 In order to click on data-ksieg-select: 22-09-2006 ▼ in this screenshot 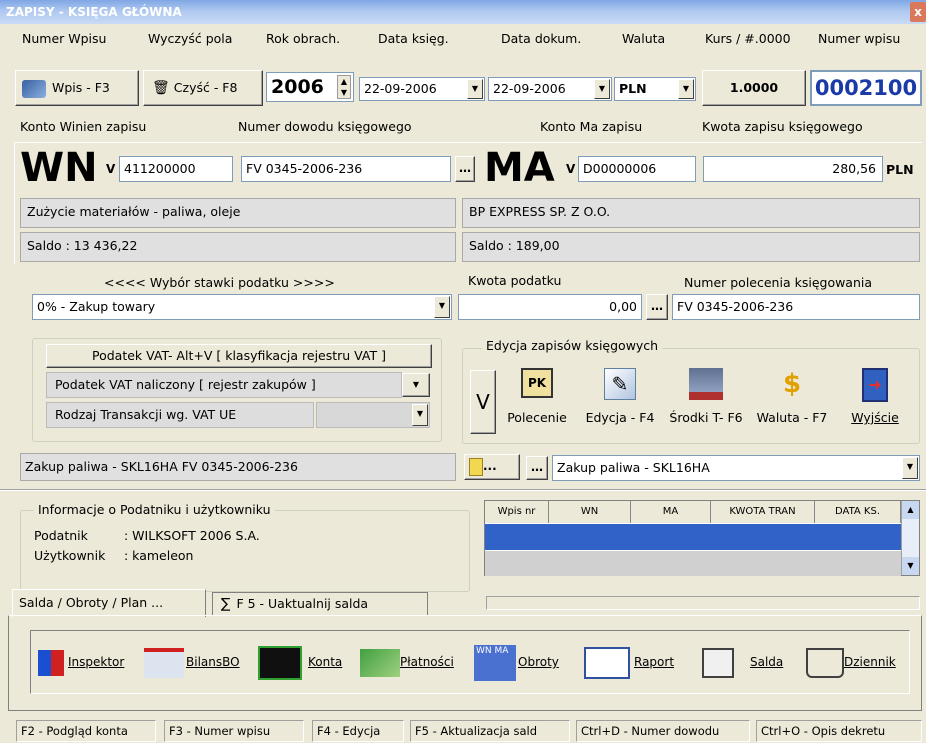, I will do `click(422, 89)`.